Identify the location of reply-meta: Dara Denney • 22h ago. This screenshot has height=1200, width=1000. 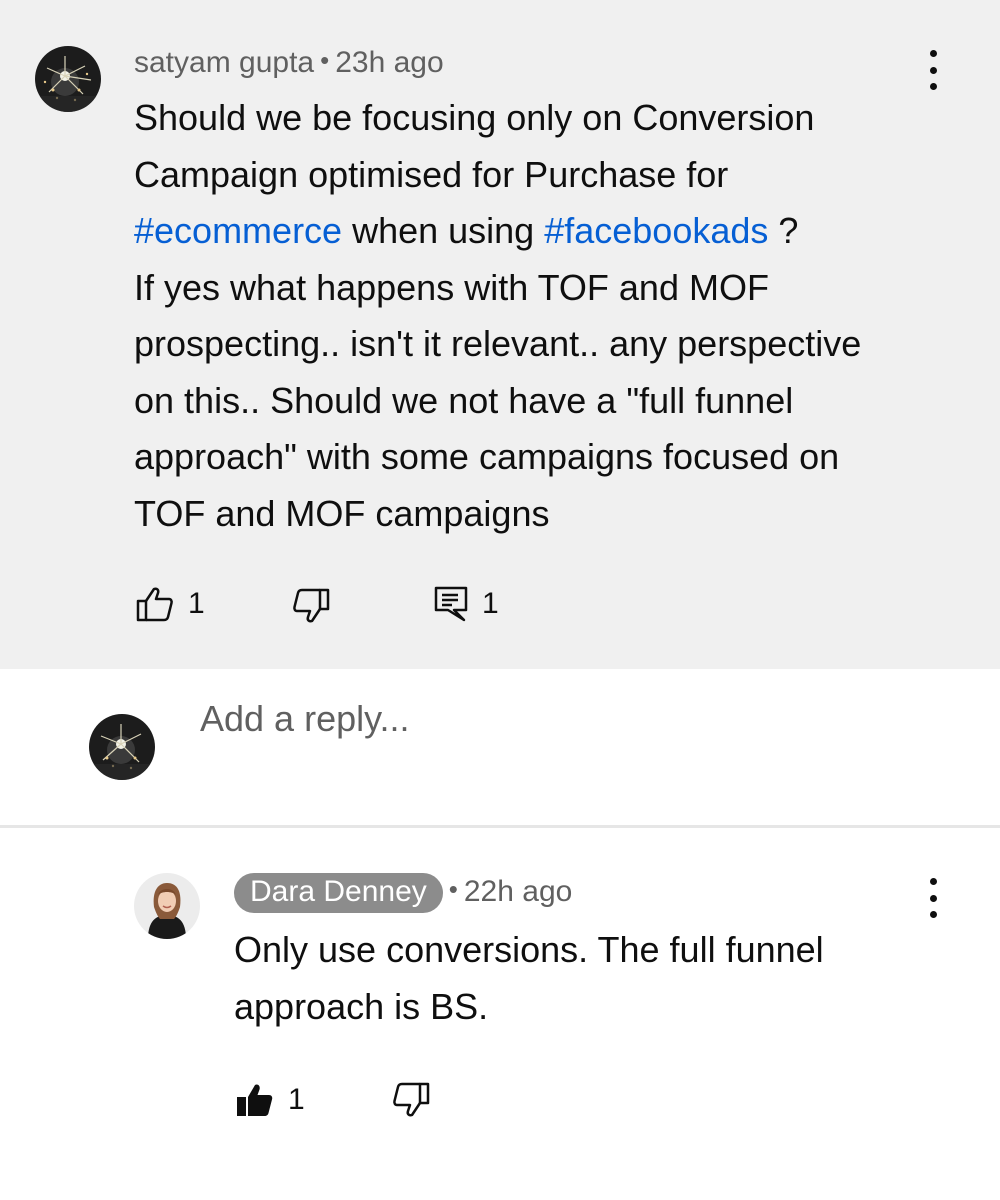
(403, 893).